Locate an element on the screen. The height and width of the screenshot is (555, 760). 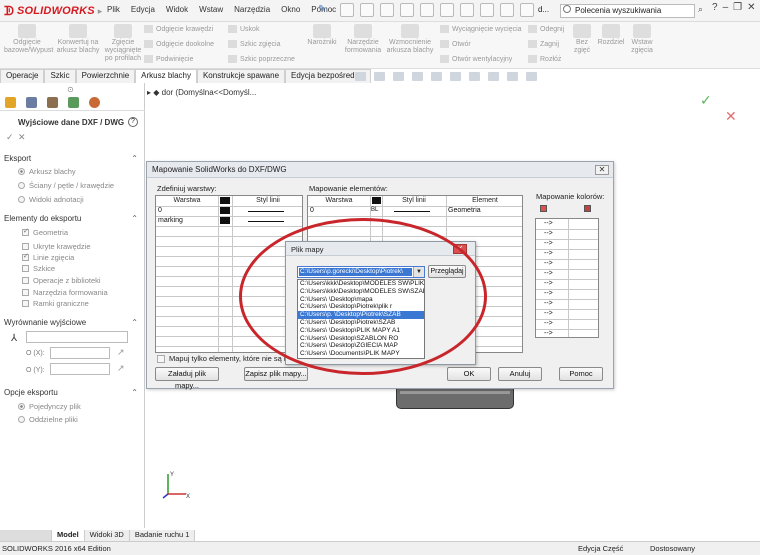
corners-button: Narożniki is located at coordinates (322, 35).